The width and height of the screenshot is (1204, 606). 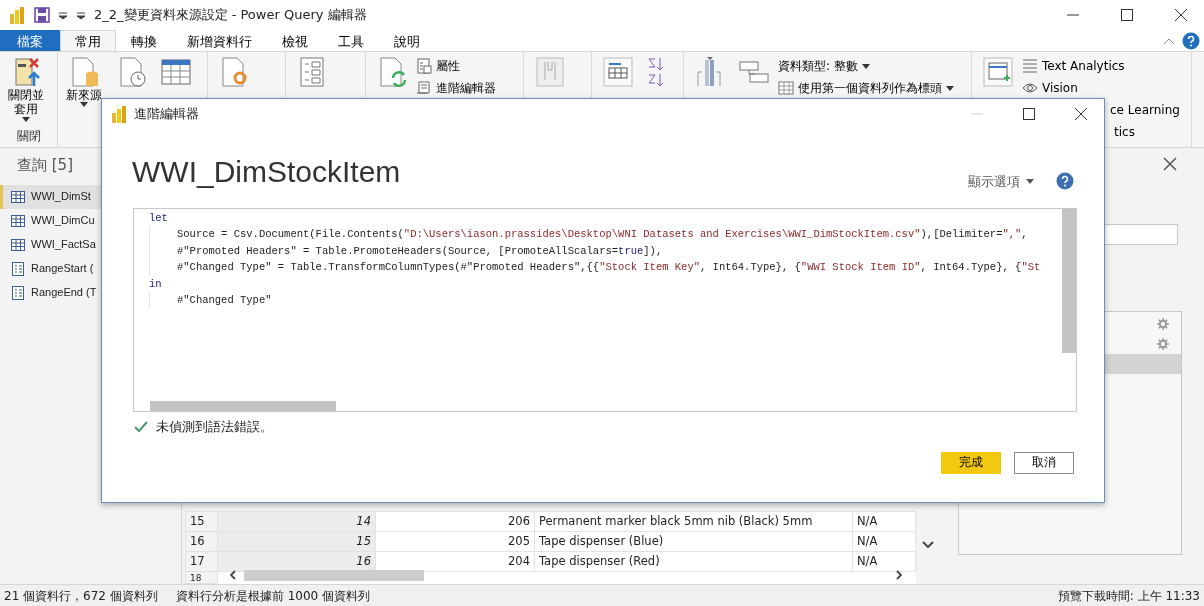 I want to click on scroll-down-icon, so click(x=928, y=544).